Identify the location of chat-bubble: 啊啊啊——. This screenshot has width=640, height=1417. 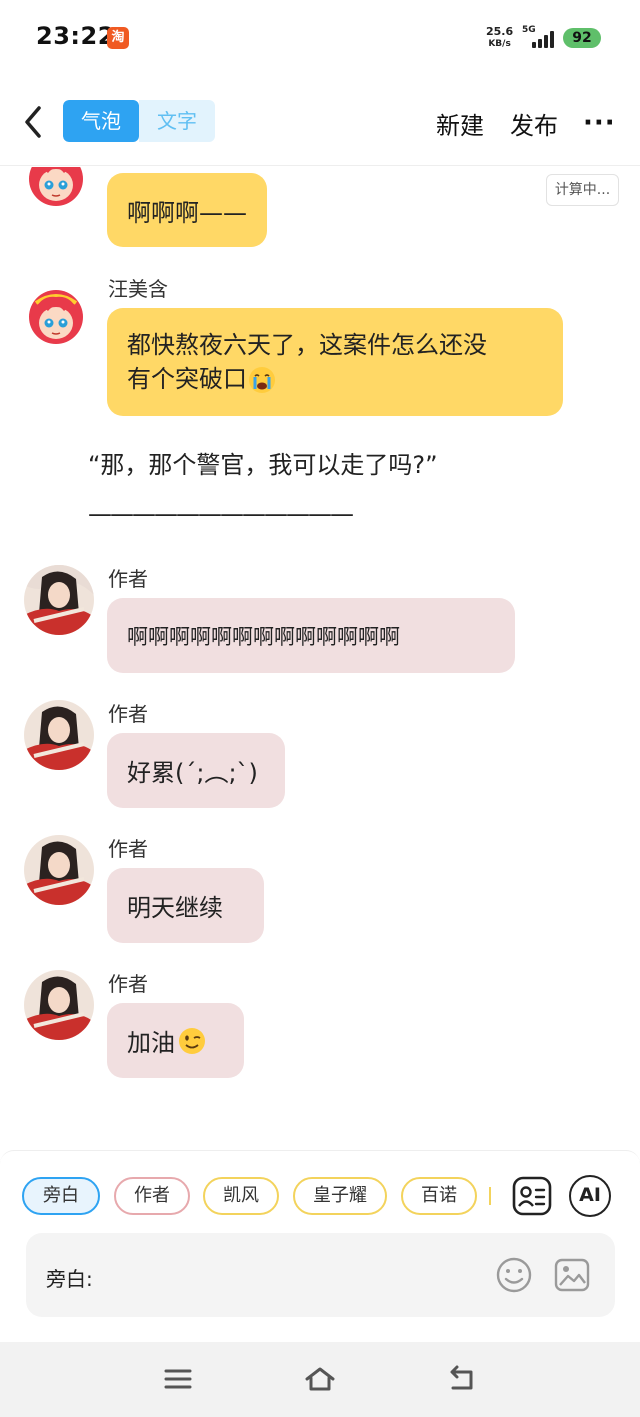
(187, 210).